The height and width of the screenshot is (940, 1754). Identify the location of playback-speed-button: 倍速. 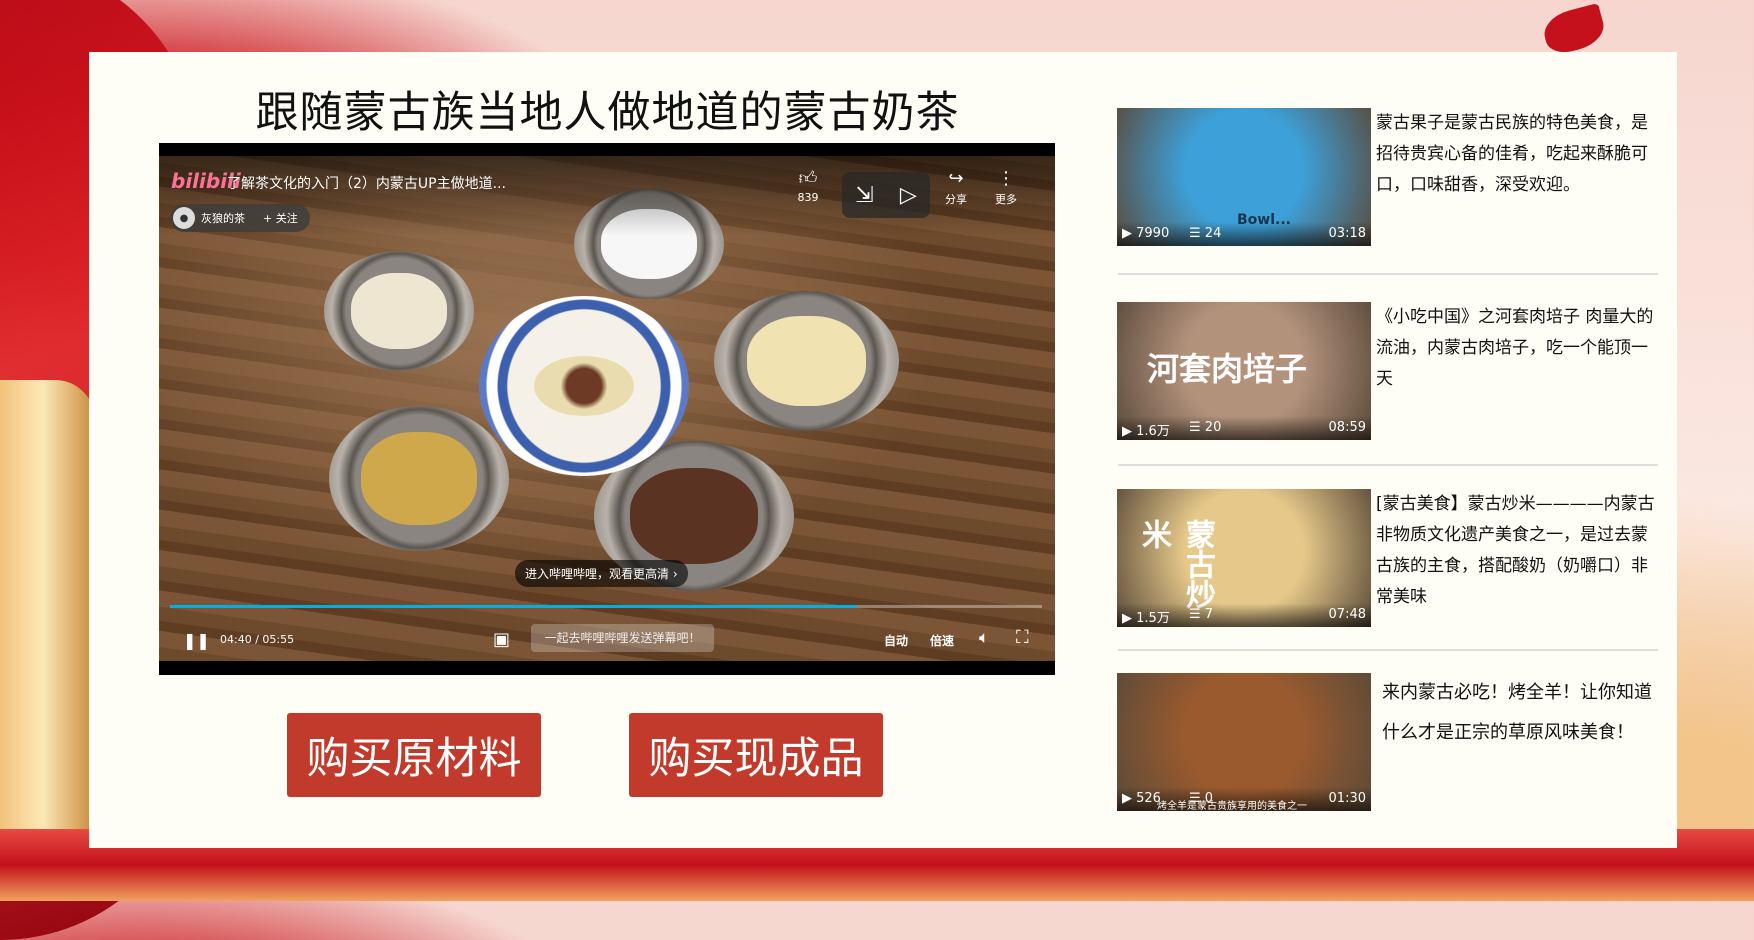
(942, 640).